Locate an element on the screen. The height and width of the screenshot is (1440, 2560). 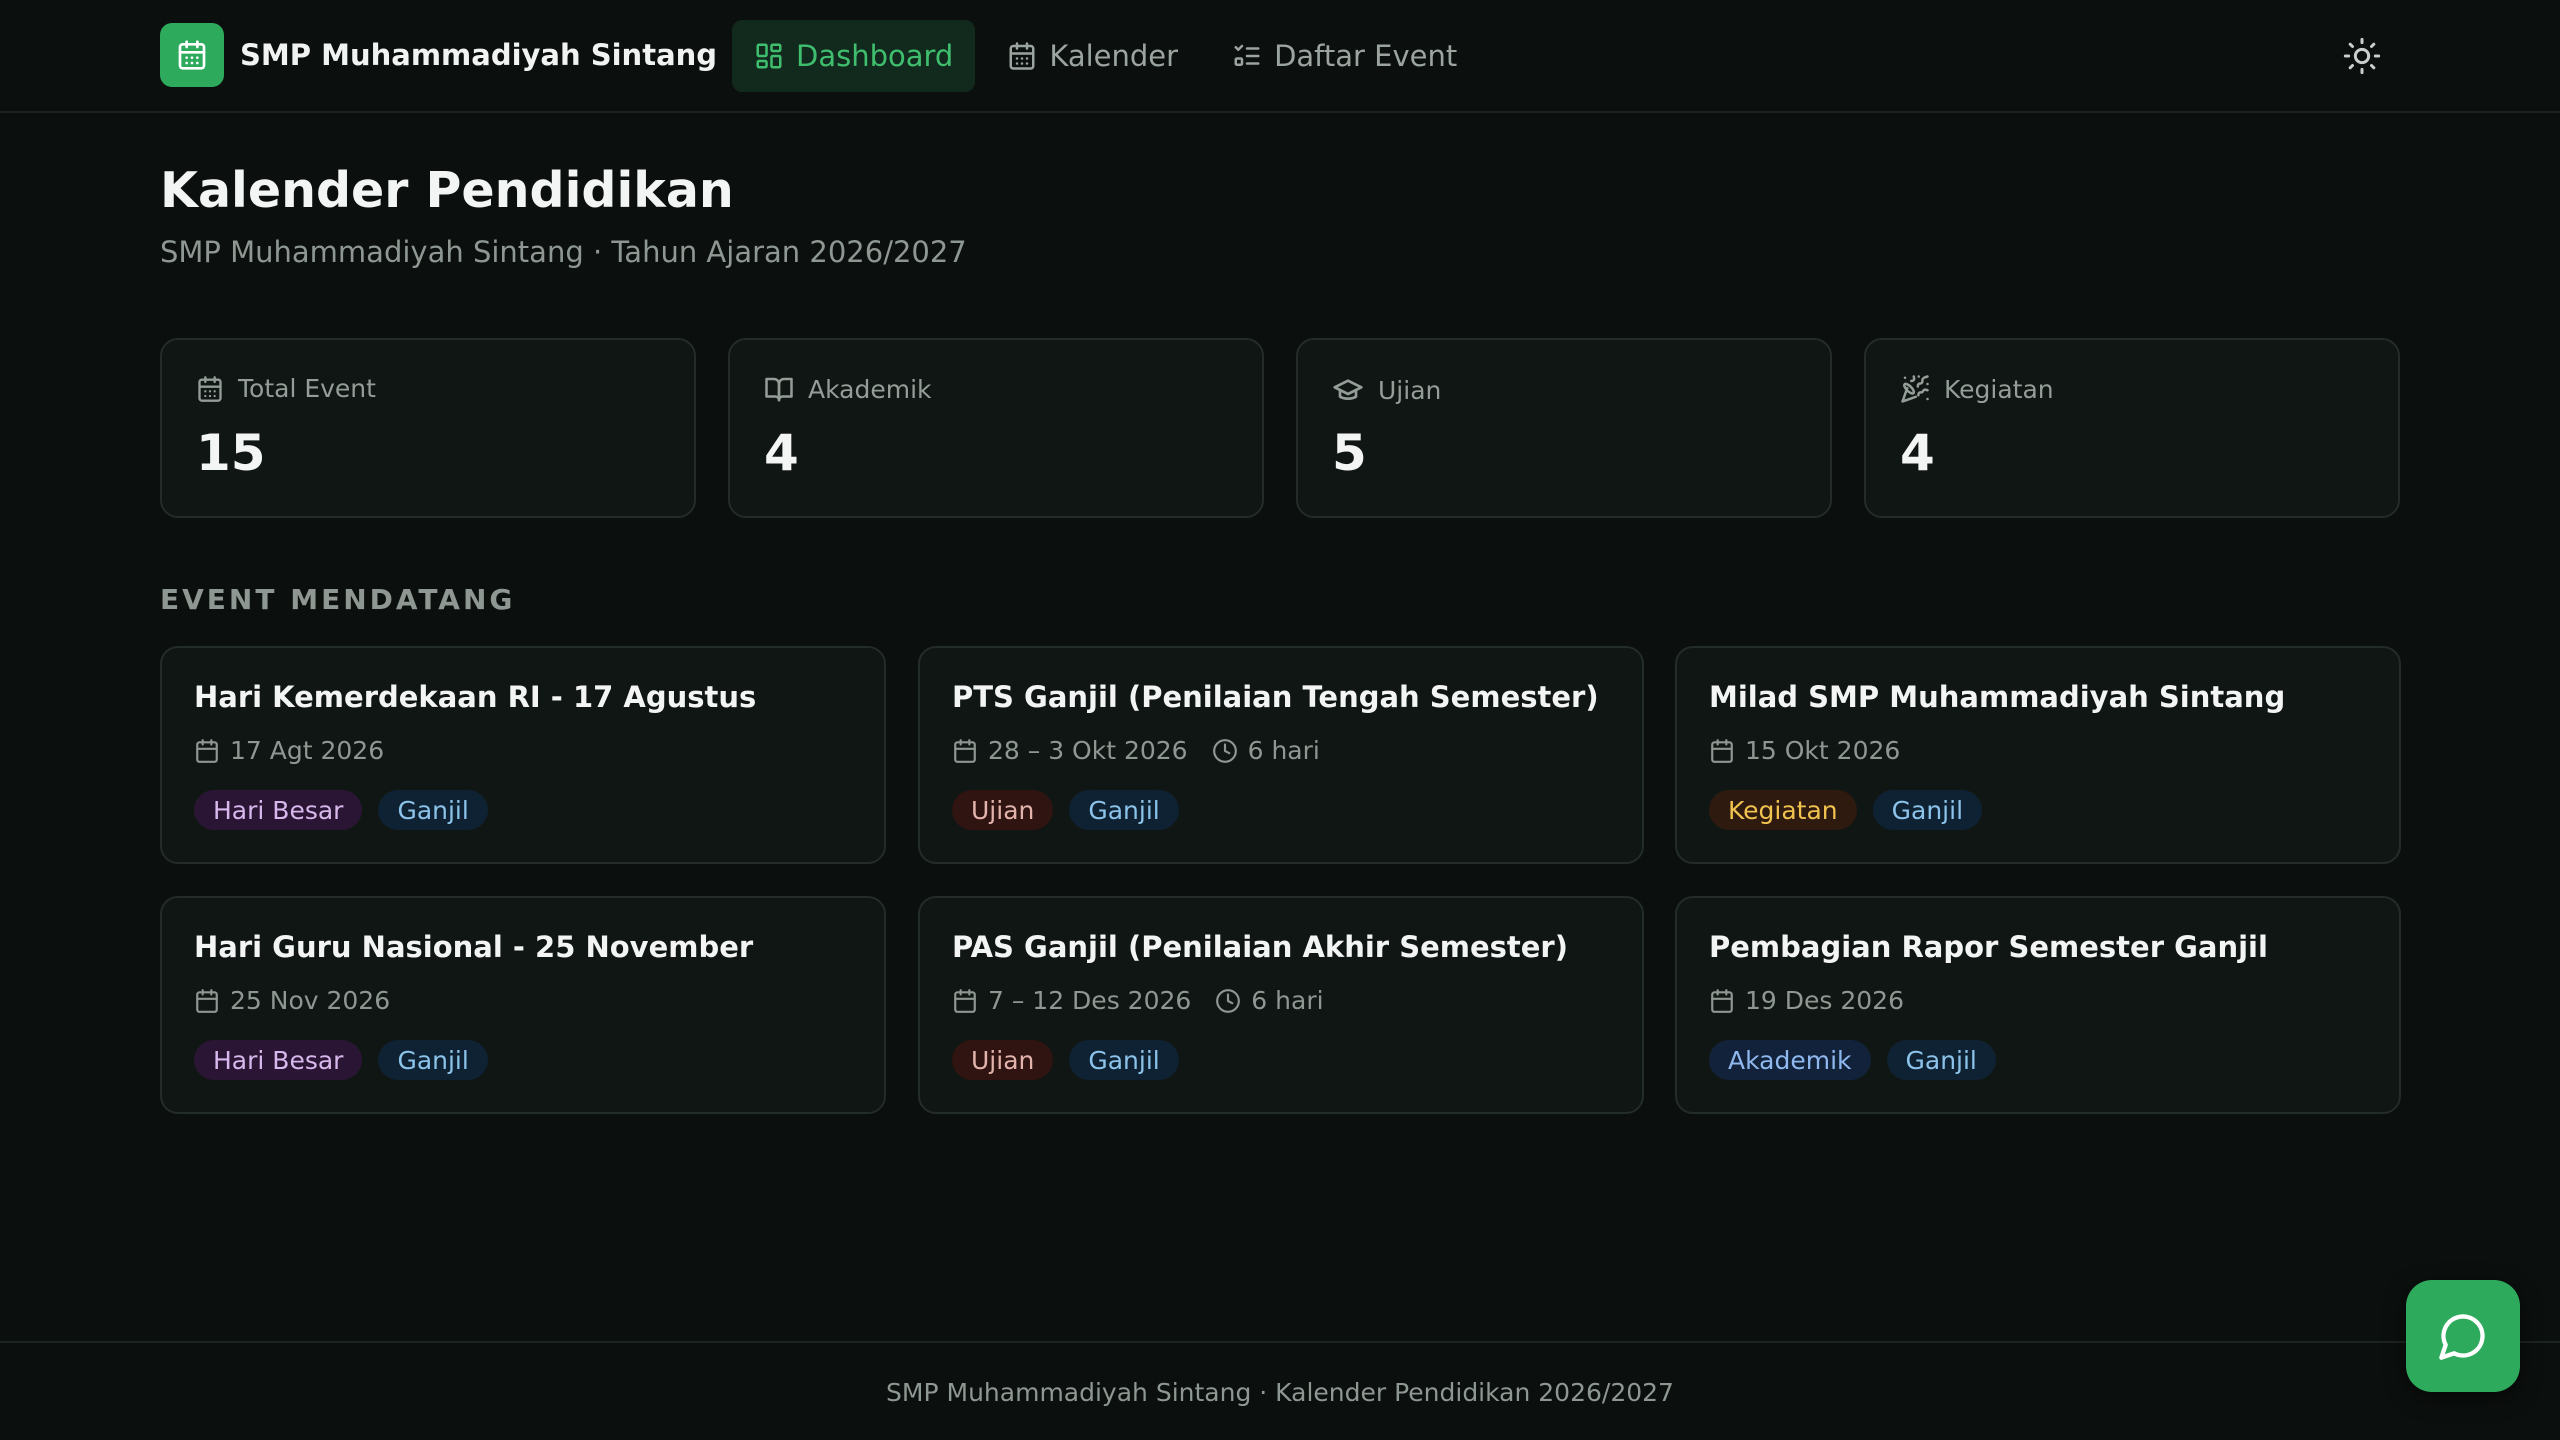
nav-item-daftar-event: Daftar Event is located at coordinates (1344, 56).